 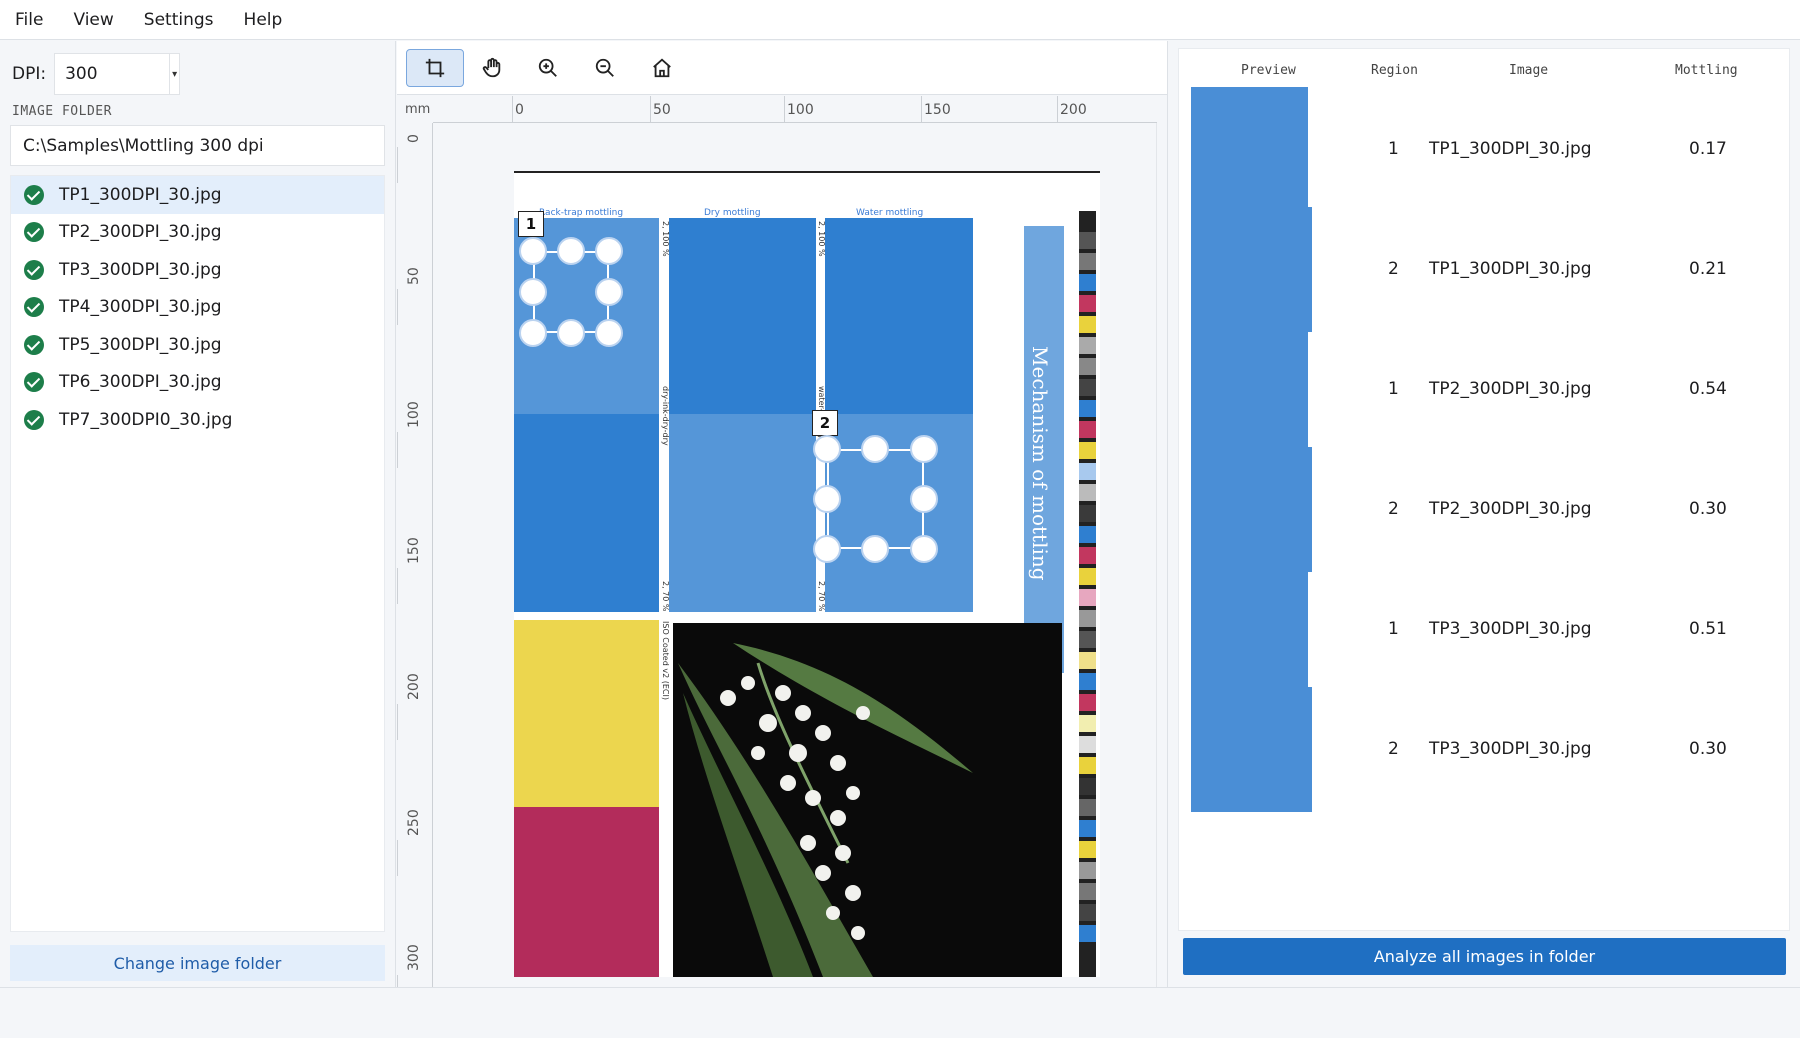 I want to click on viewer-toolbar, so click(x=782, y=68).